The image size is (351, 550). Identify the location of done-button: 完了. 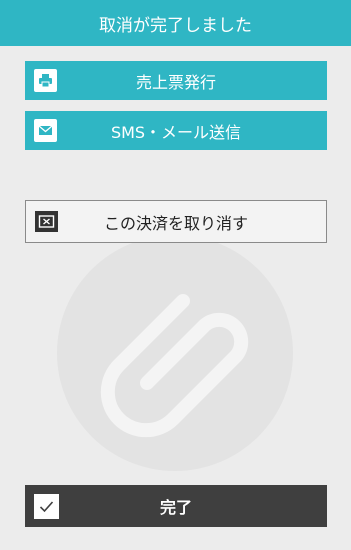
(176, 506).